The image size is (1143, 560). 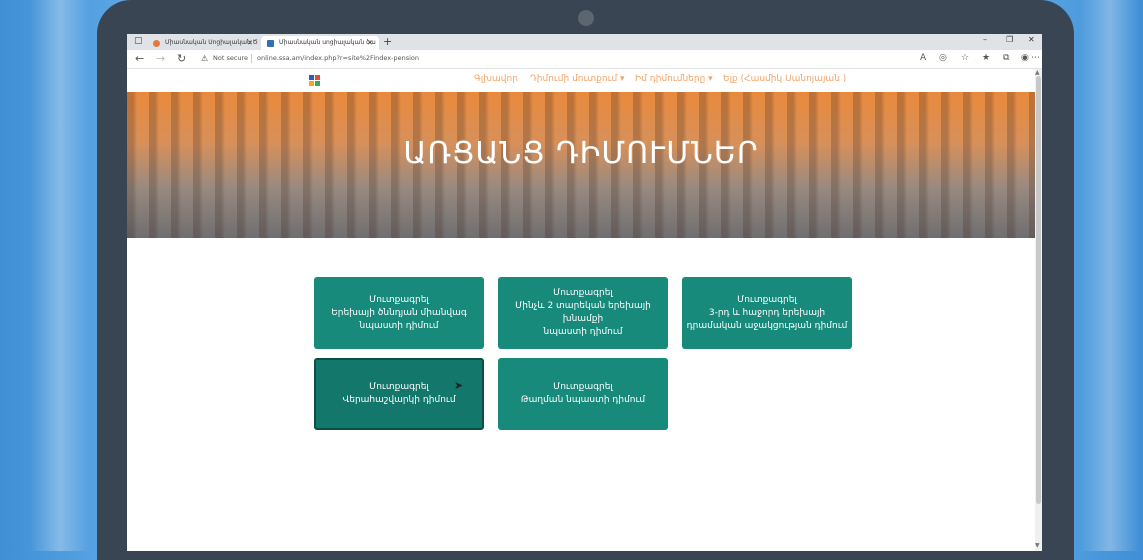 What do you see at coordinates (985, 39) in the screenshot?
I see `minimize-icon: –` at bounding box center [985, 39].